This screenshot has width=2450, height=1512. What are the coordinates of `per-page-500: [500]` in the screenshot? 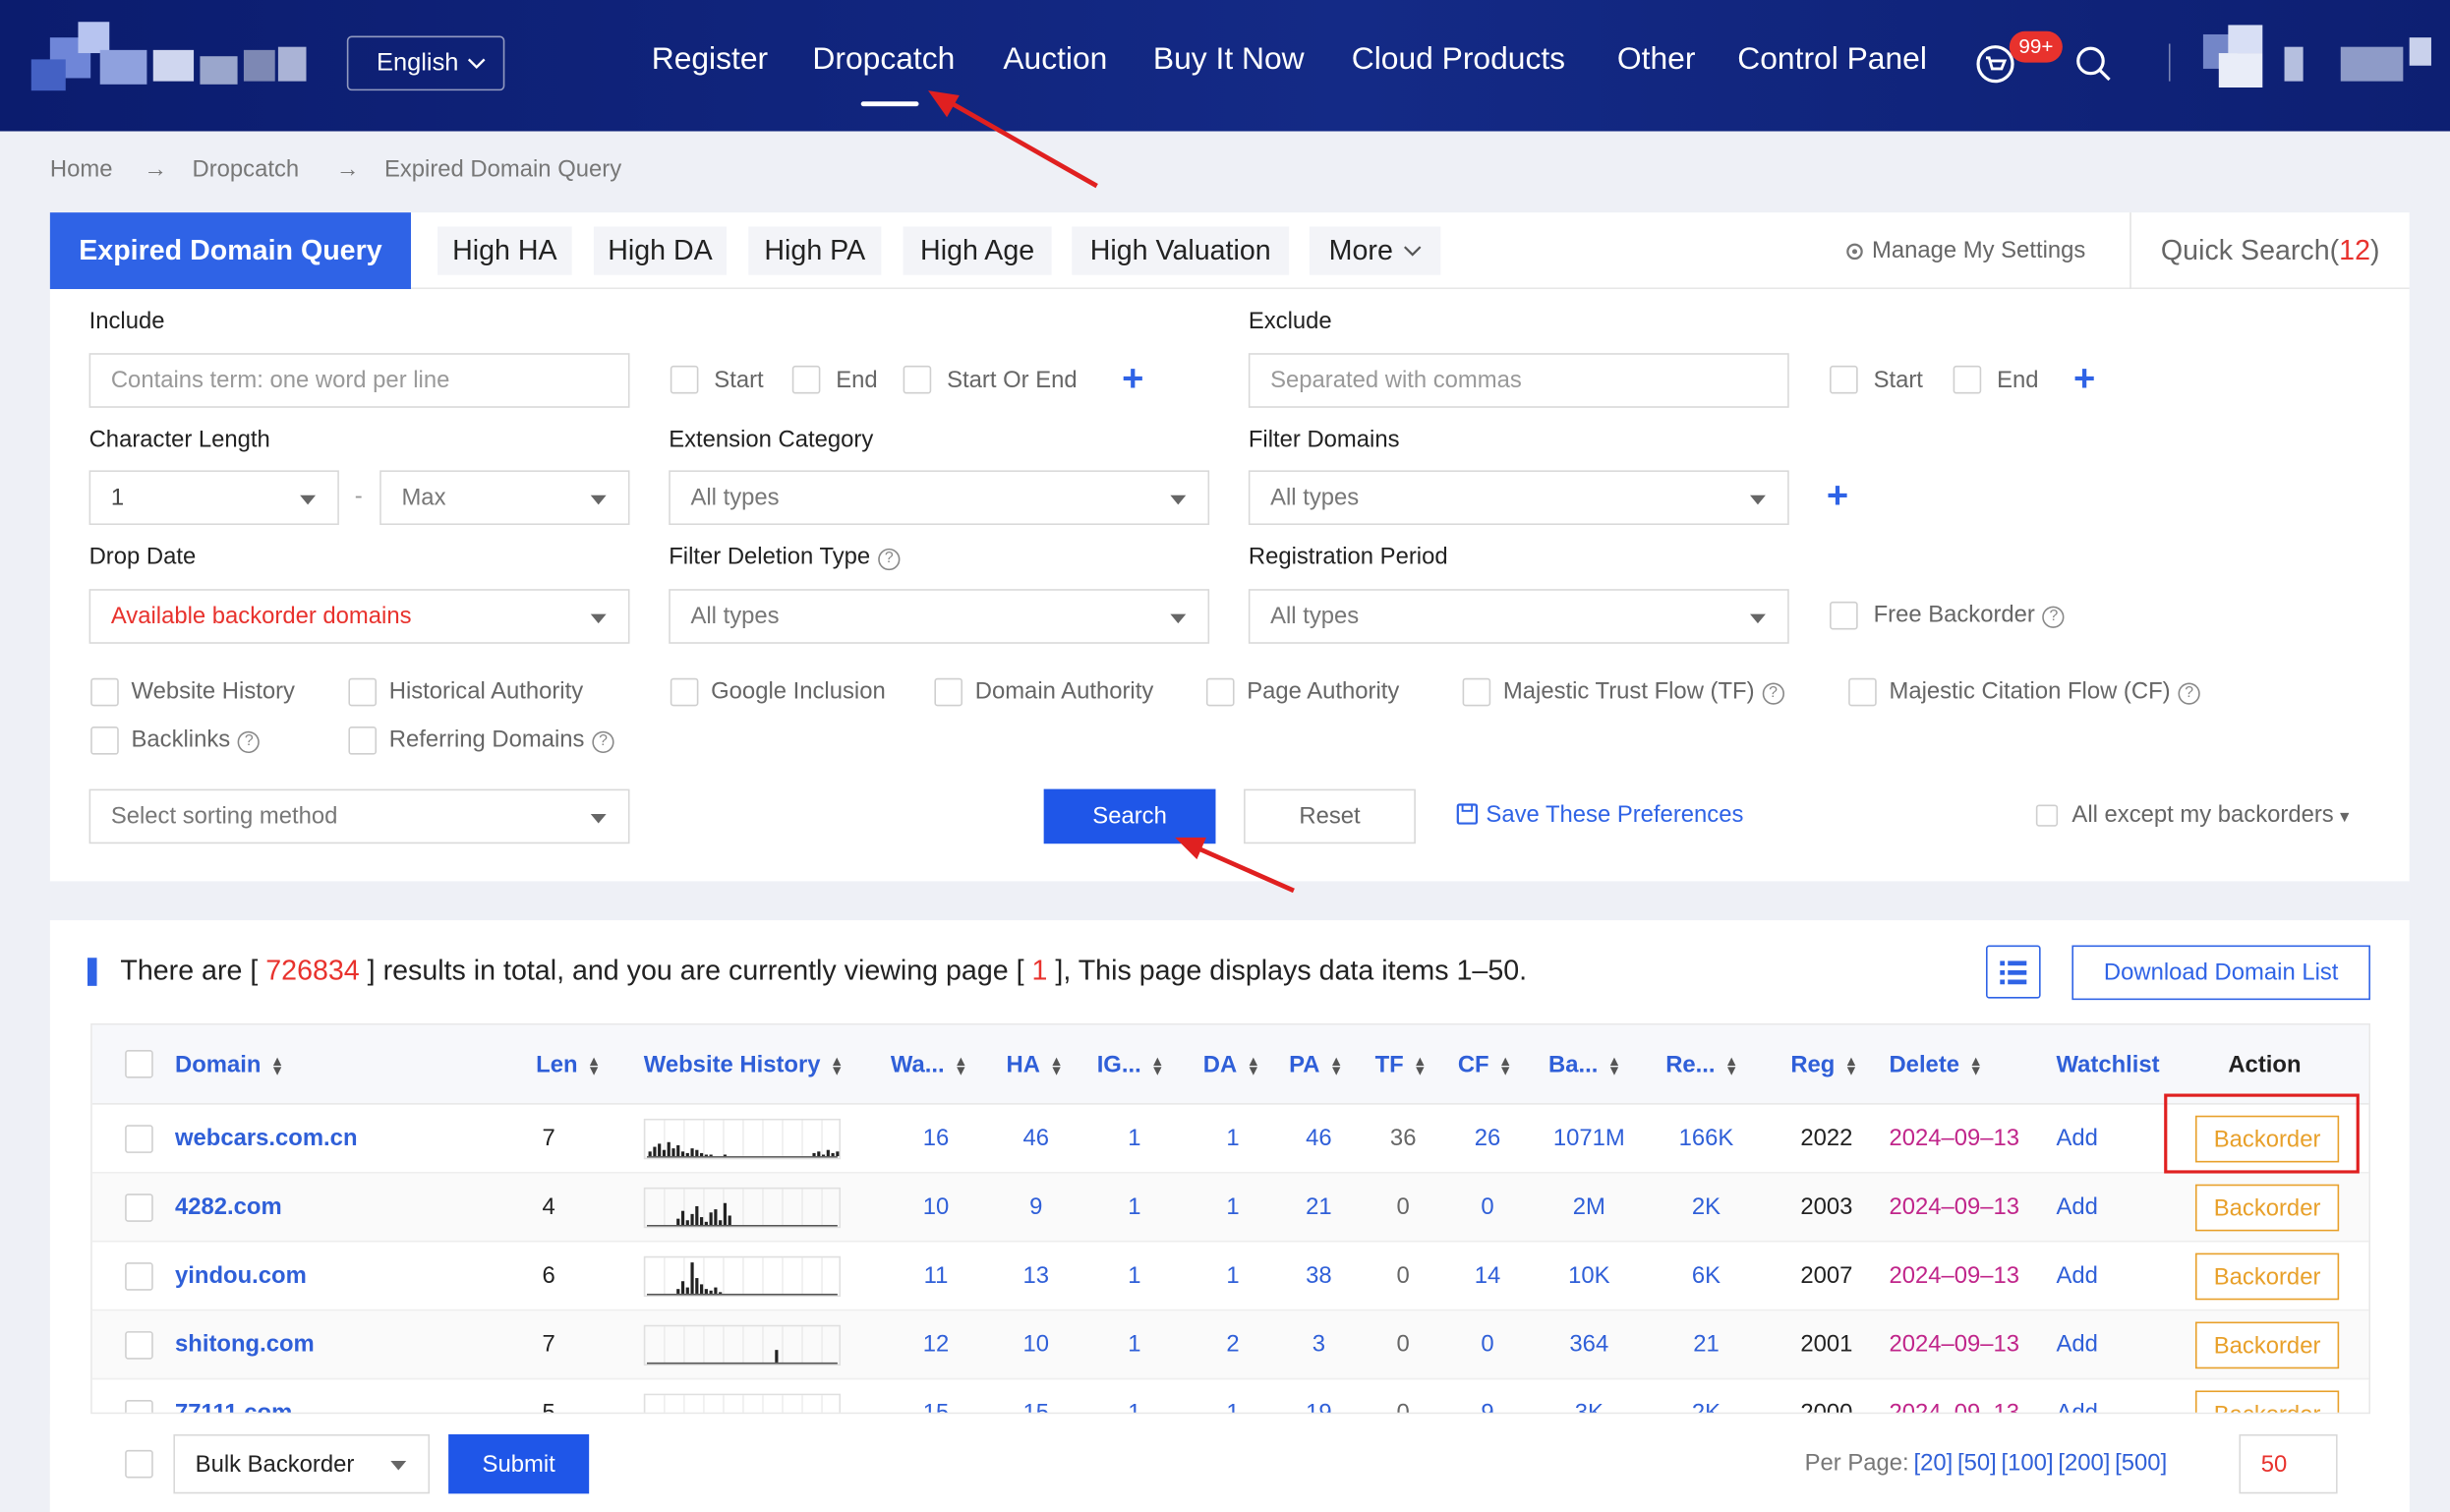 It's located at (2141, 1463).